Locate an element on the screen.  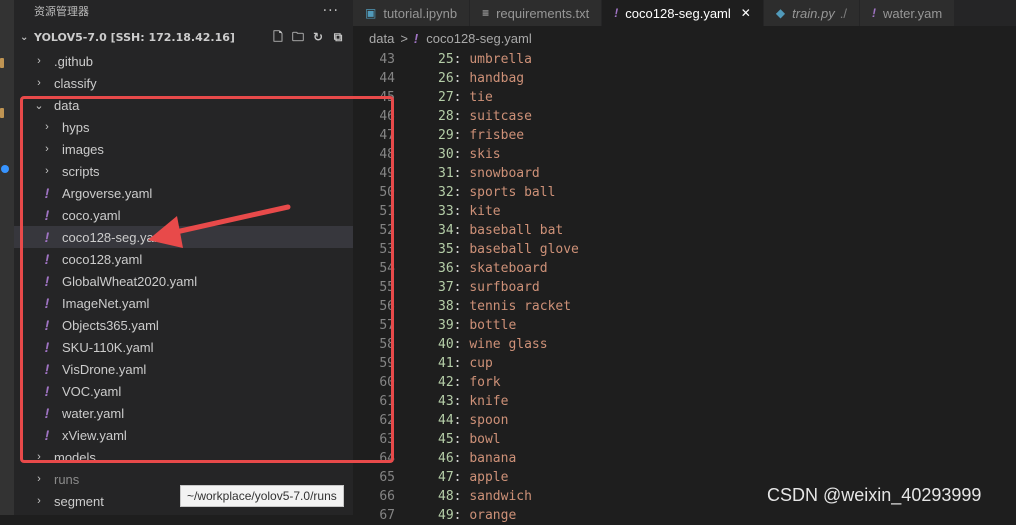
watermark: CSDN @weixin_40293999 is located at coordinates (874, 495).